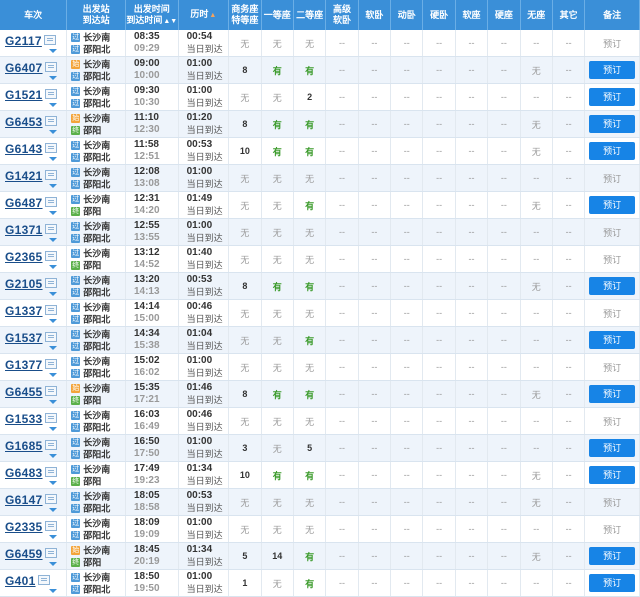  What do you see at coordinates (199, 225) in the screenshot?
I see `duration: 01:00` at bounding box center [199, 225].